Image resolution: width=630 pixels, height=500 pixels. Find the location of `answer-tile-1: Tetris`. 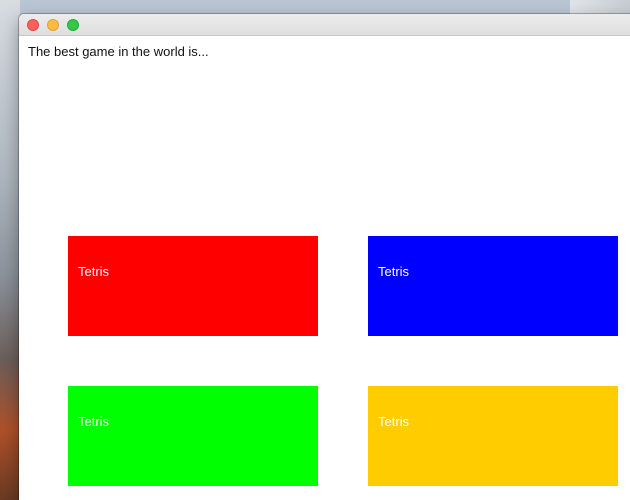

answer-tile-1: Tetris is located at coordinates (193, 286).